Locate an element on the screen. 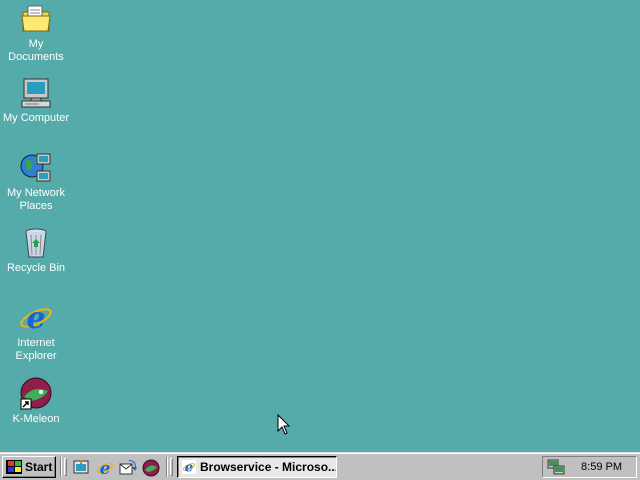 This screenshot has width=640, height=480. task-list-grip is located at coordinates (171, 467).